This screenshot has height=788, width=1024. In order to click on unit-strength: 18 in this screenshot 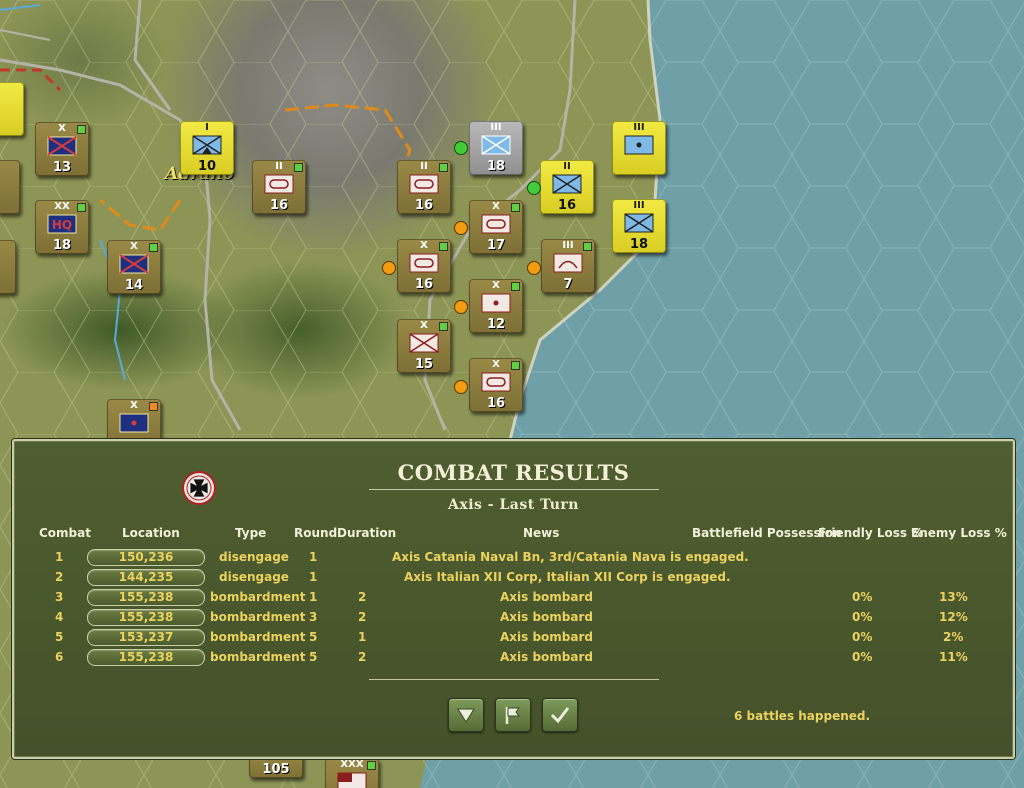, I will do `click(62, 245)`.